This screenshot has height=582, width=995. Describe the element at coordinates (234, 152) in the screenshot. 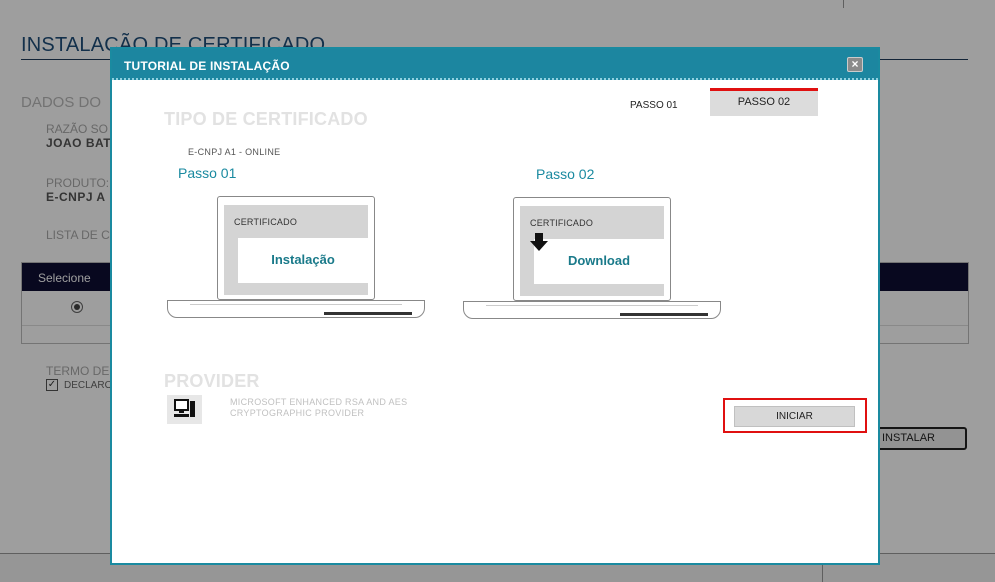

I see `certificate-type: E-CNPJ A1 - ONLINE` at that location.